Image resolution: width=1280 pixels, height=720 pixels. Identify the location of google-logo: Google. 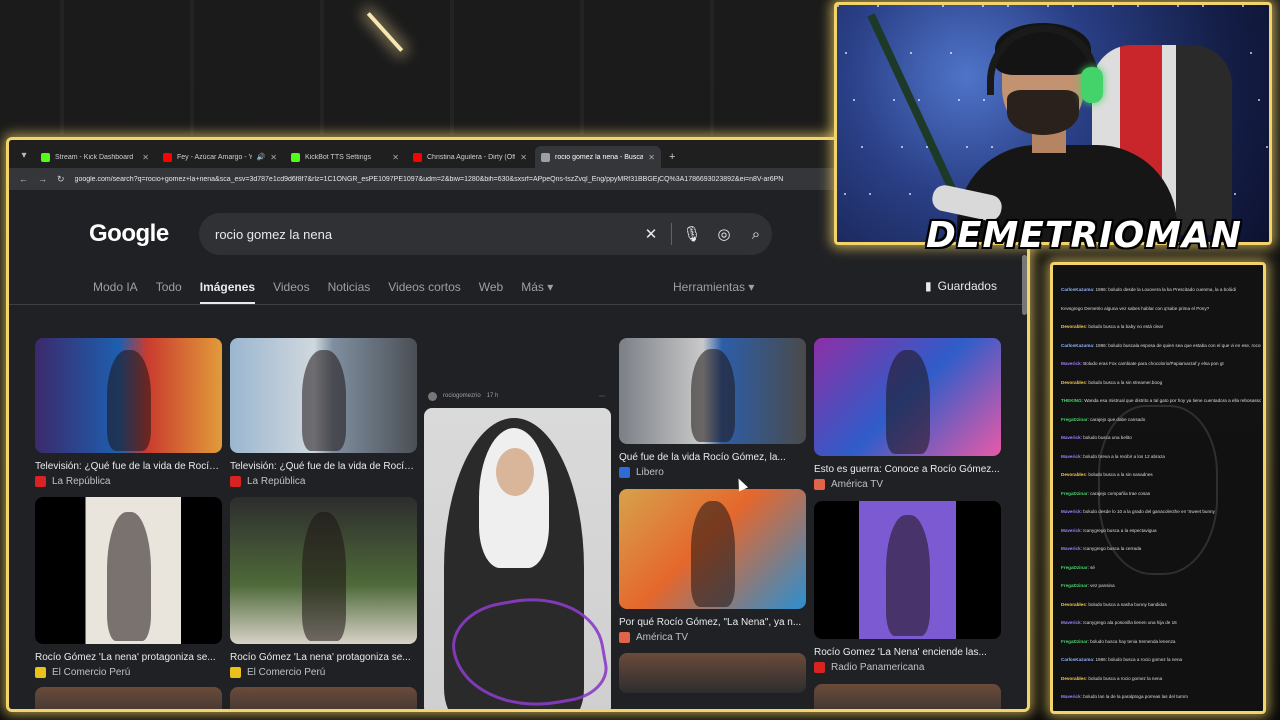
(129, 234).